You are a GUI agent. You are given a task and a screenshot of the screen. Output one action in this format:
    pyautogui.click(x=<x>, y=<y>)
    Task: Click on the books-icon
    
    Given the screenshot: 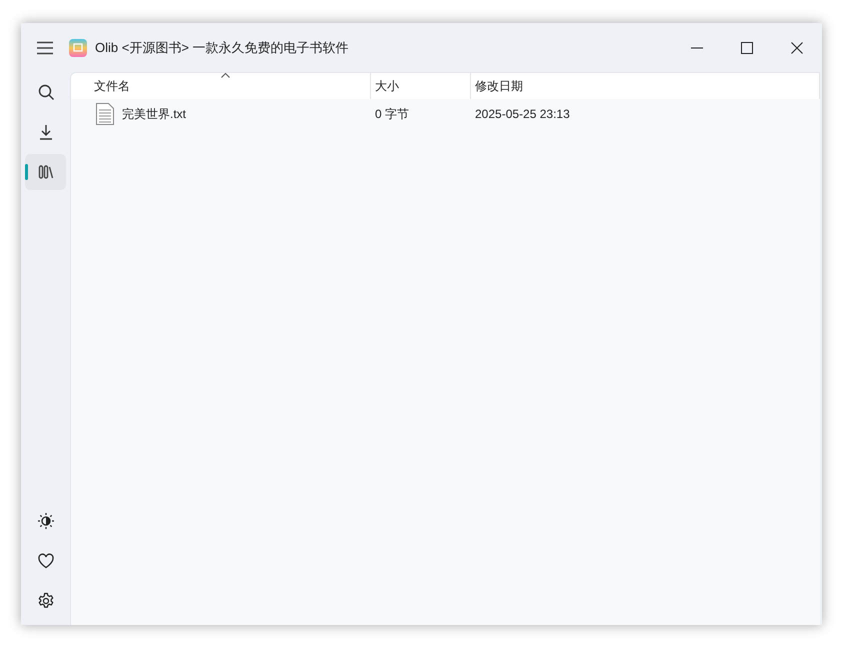 What is the action you would take?
    pyautogui.click(x=45, y=172)
    